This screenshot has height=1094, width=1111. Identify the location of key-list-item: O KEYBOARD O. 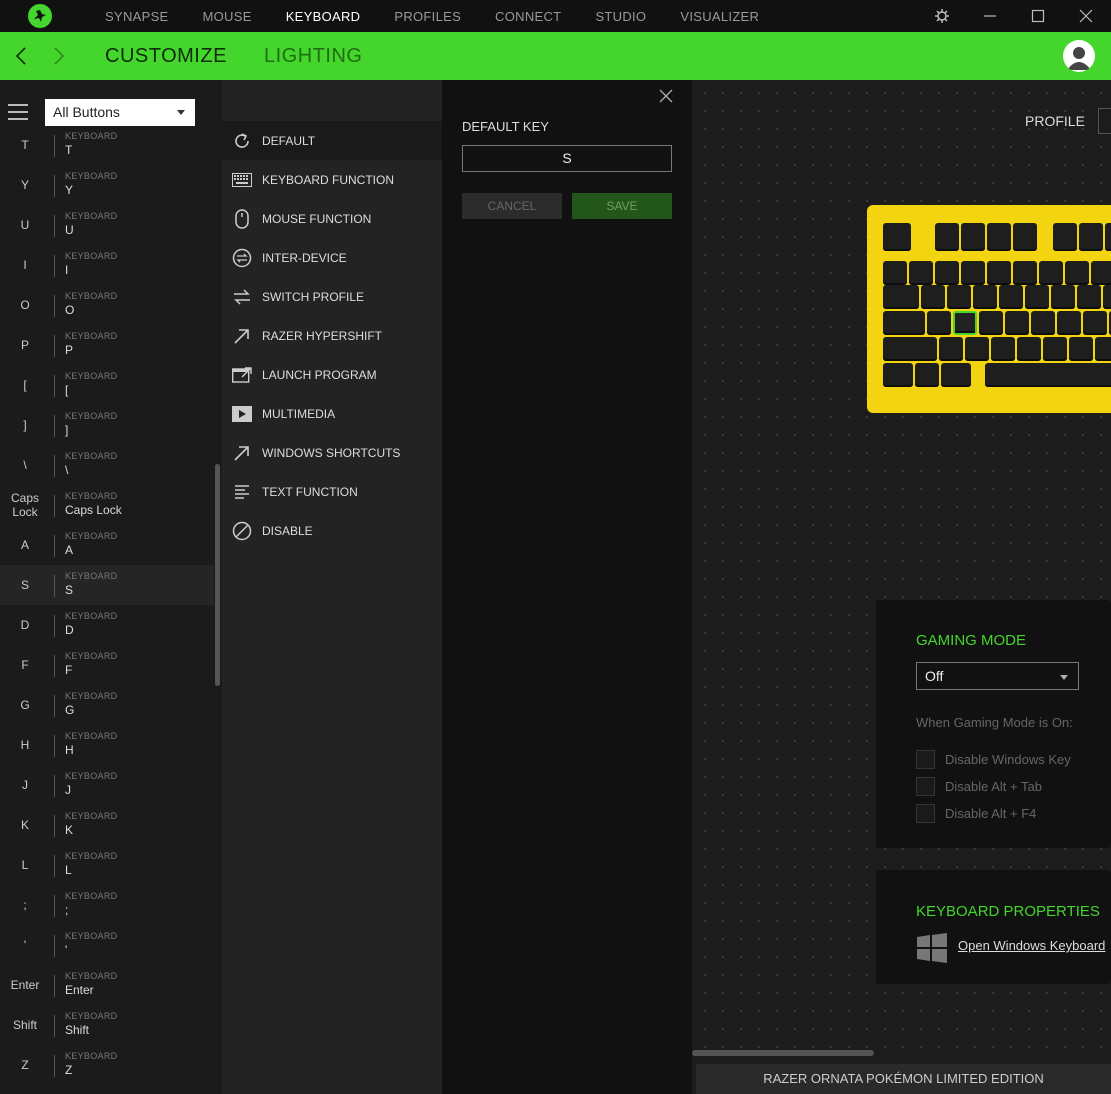
(107, 305).